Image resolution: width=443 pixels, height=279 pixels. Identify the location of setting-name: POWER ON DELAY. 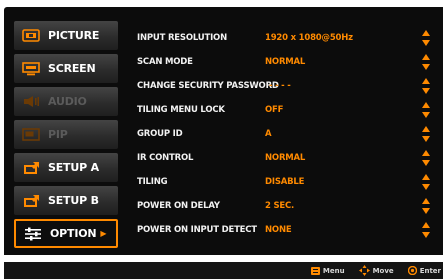
(178, 206).